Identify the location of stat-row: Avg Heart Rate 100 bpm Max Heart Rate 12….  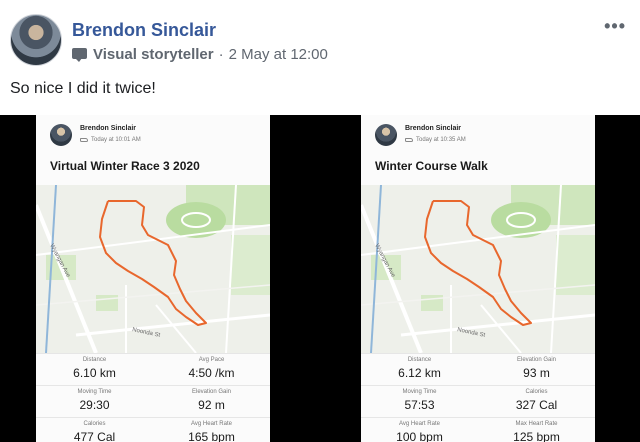
(478, 429).